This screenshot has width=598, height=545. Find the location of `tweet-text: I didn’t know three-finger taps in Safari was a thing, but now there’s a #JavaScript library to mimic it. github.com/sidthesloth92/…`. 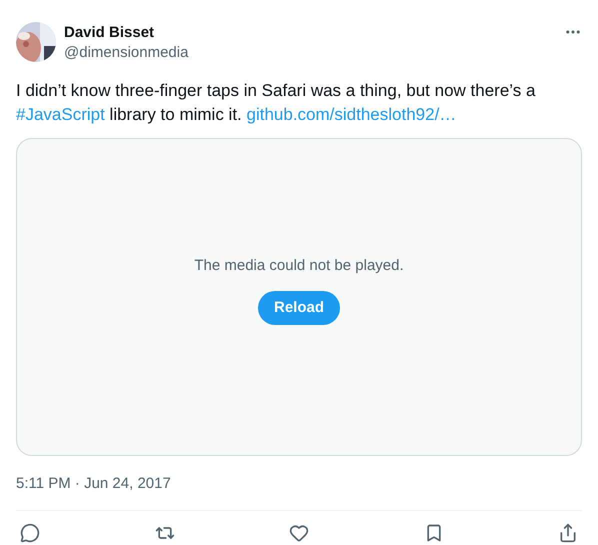

tweet-text: I didn’t know three-finger taps in Safari was a thing, but now there’s a #JavaScript library to mimic it. github.com/sidthesloth92/… is located at coordinates (276, 103).